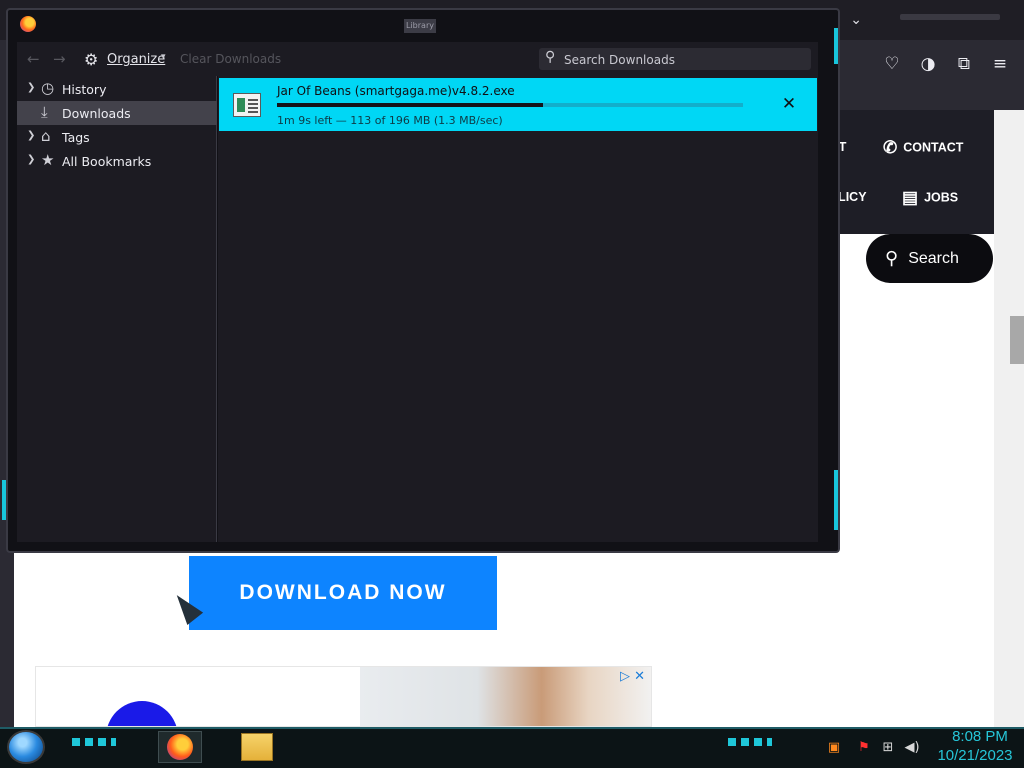  I want to click on taskbar-file-explorer-button, so click(257, 747).